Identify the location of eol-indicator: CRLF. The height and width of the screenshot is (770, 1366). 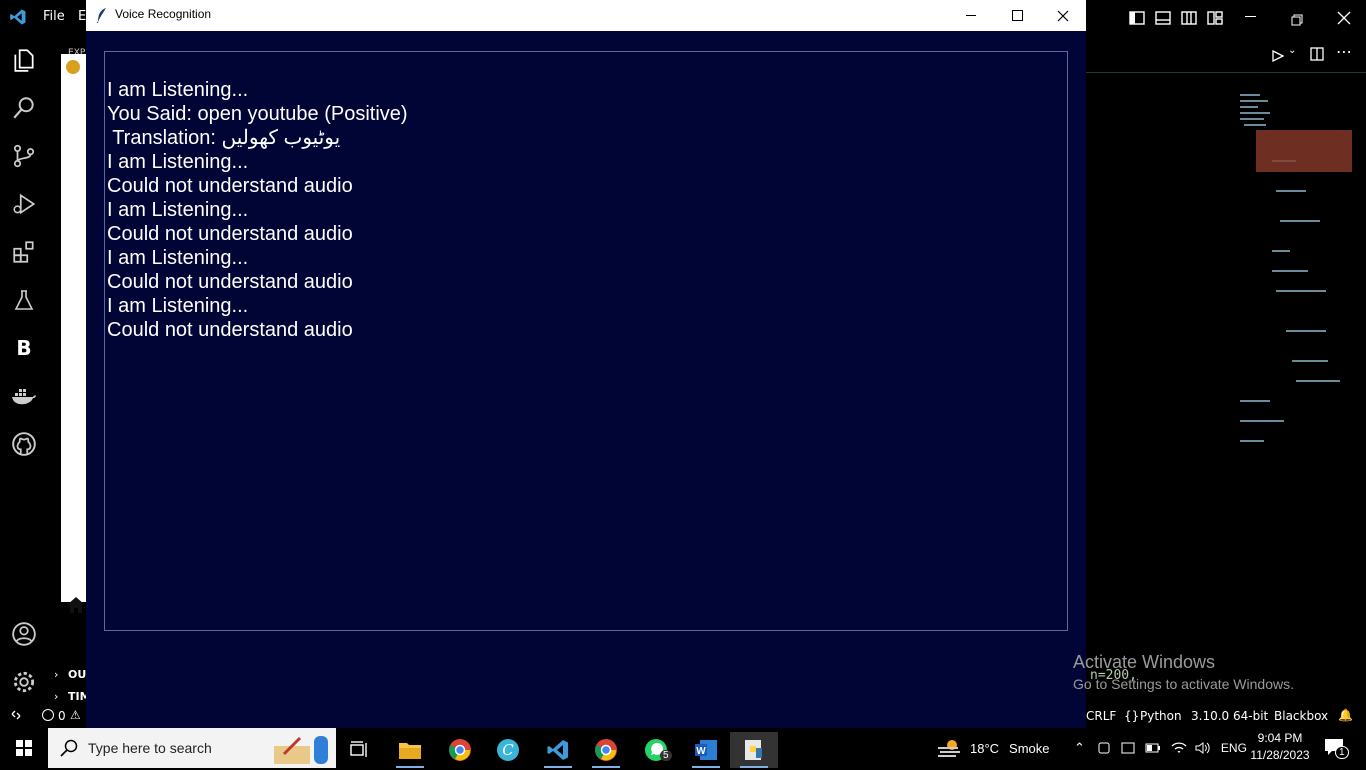
(1101, 716).